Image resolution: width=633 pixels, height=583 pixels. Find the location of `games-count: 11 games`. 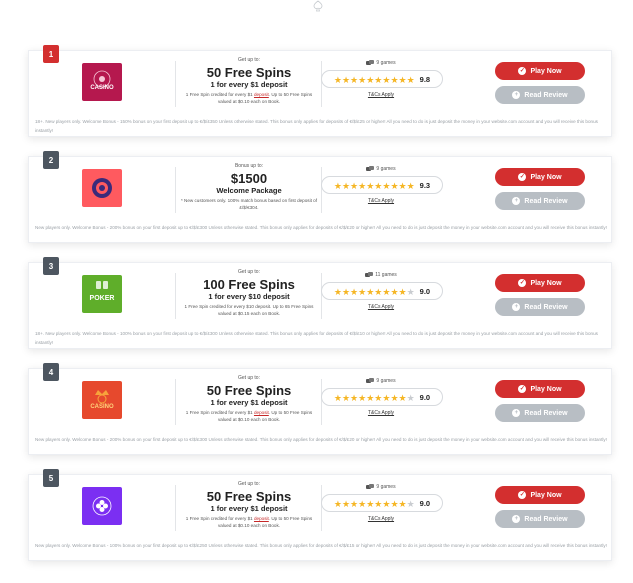

games-count: 11 games is located at coordinates (381, 275).